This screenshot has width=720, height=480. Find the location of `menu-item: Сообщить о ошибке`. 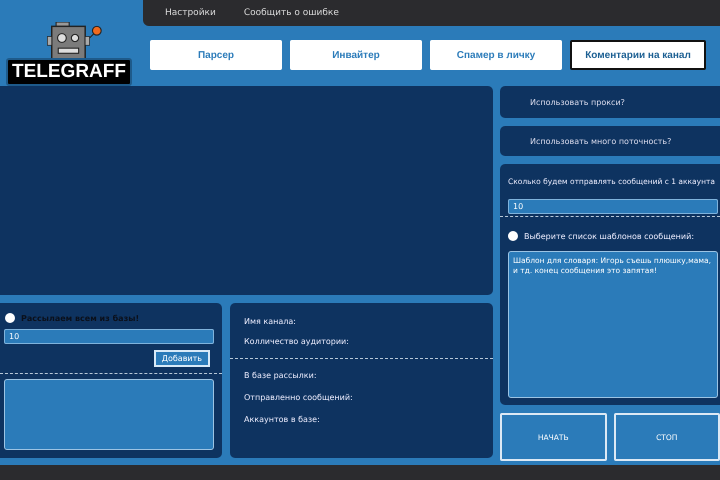

menu-item: Сообщить о ошибке is located at coordinates (291, 13).